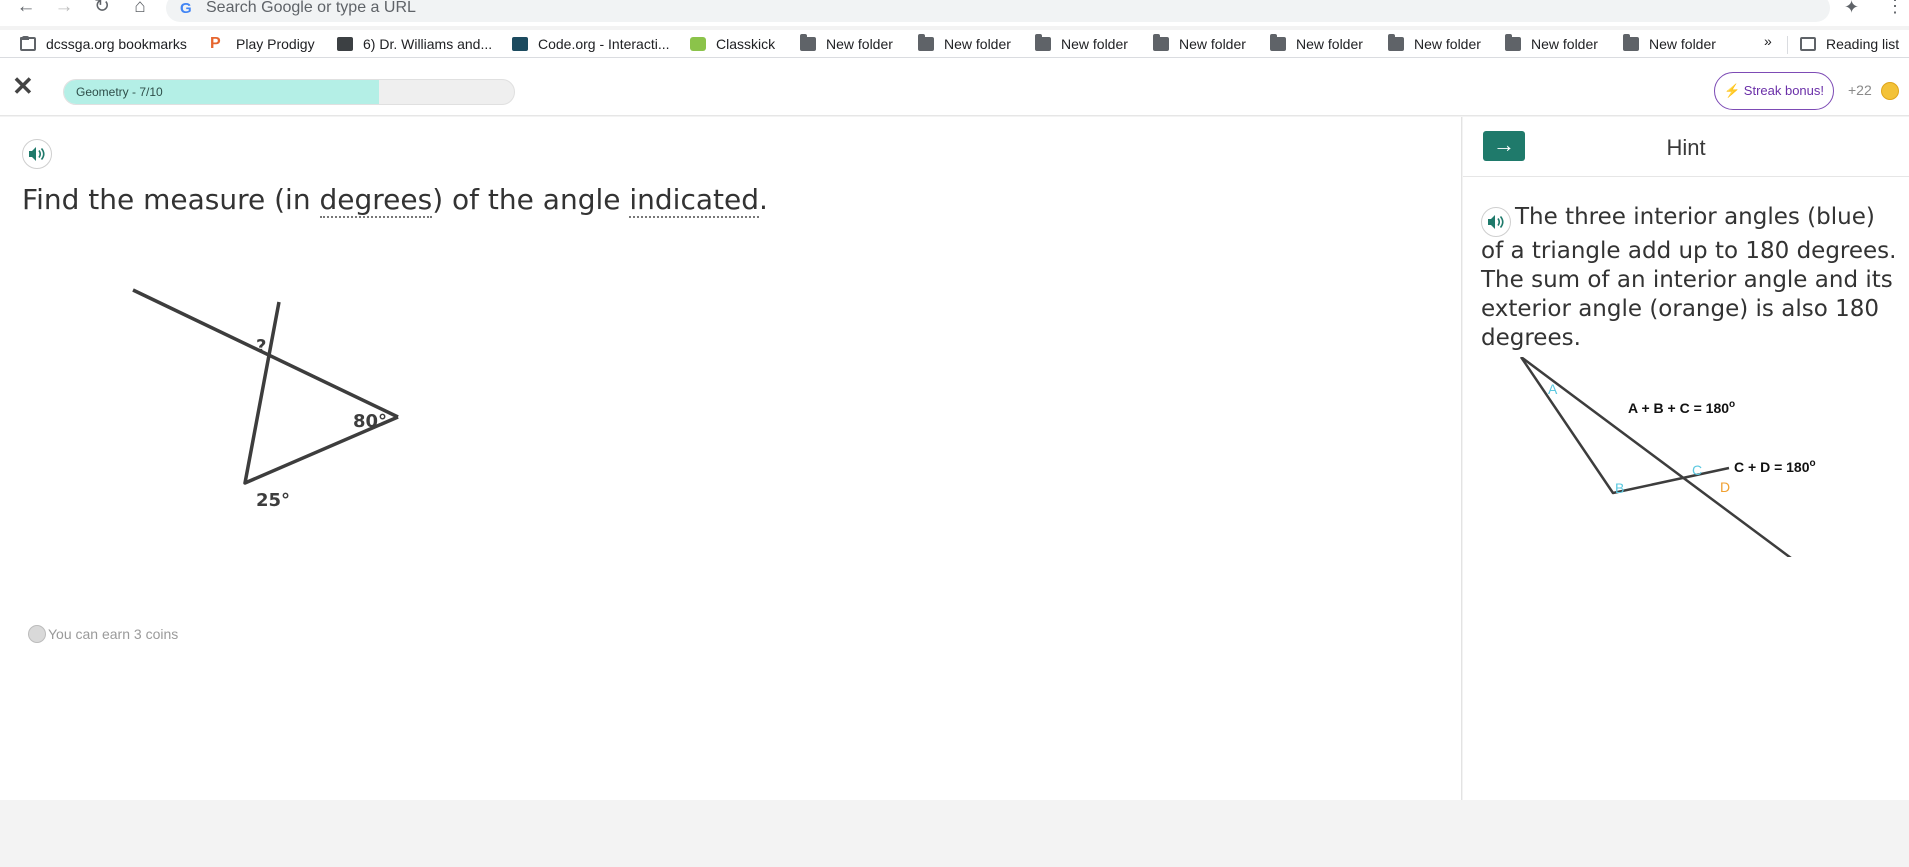  I want to click on bookmark-classkick: Classkick, so click(732, 44).